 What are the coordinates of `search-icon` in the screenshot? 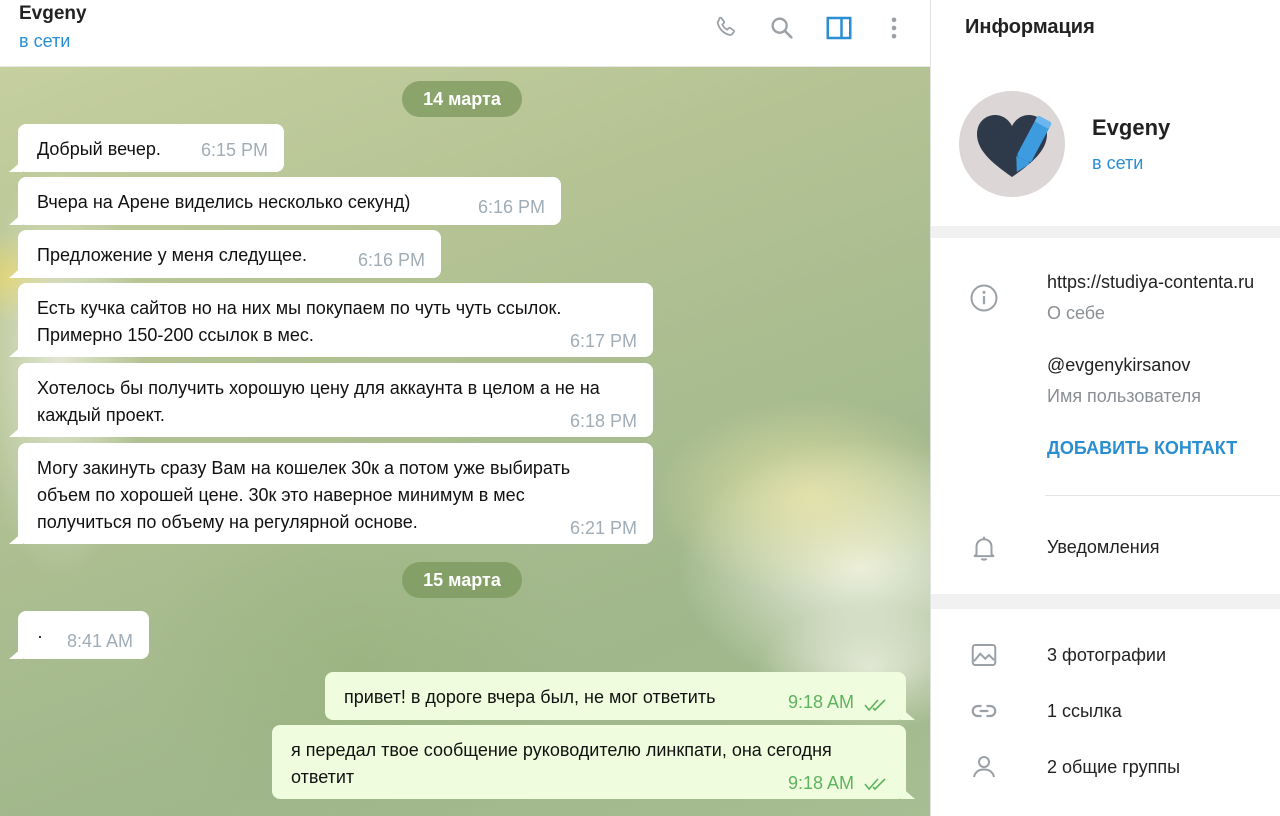 It's located at (782, 28).